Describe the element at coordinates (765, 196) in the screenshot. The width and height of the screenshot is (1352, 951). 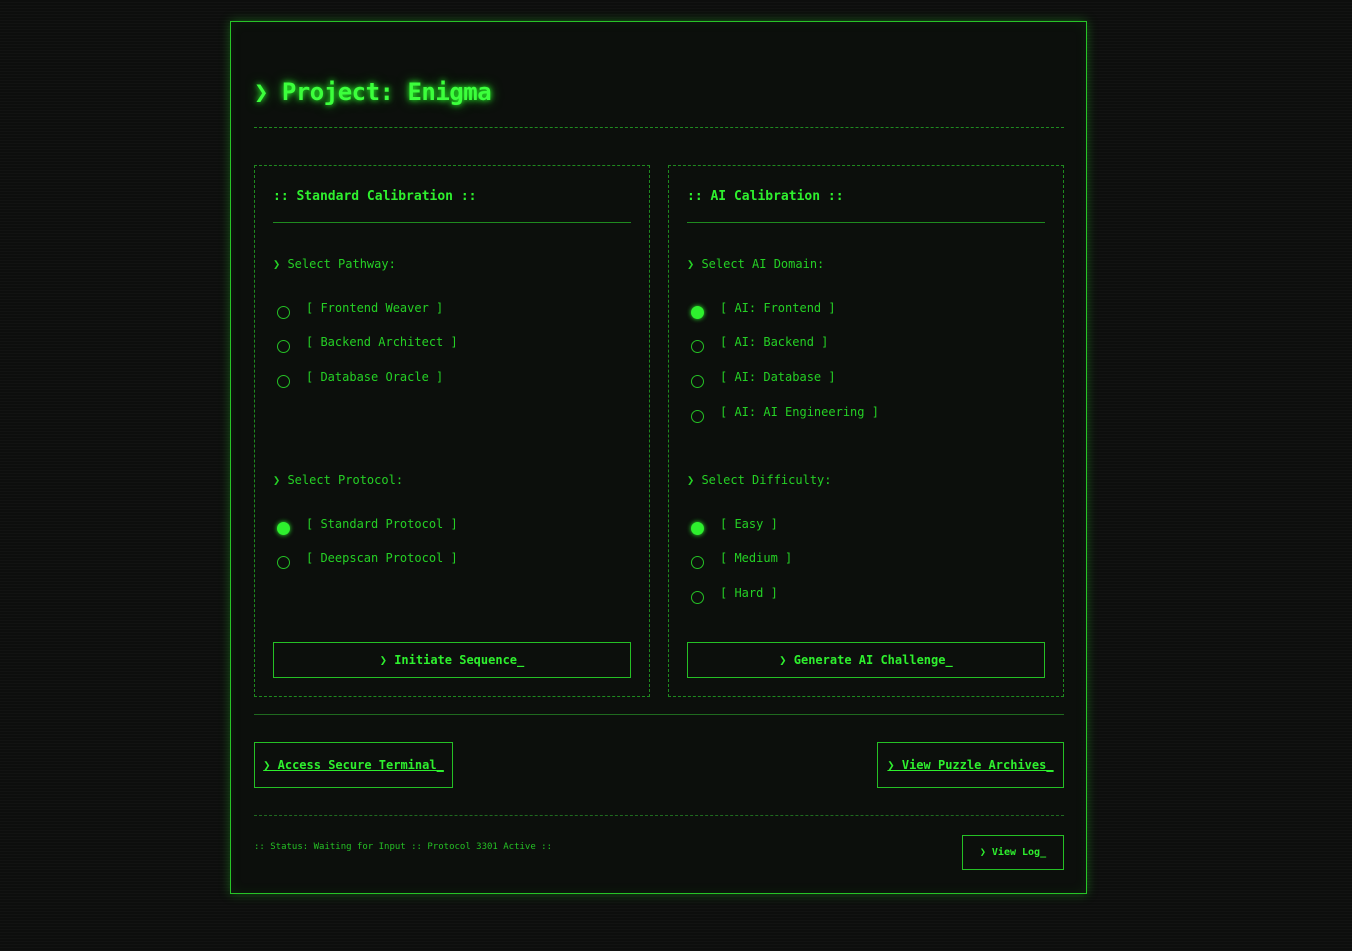
I see `ai-panel-title: :: AI Calibration ::` at that location.